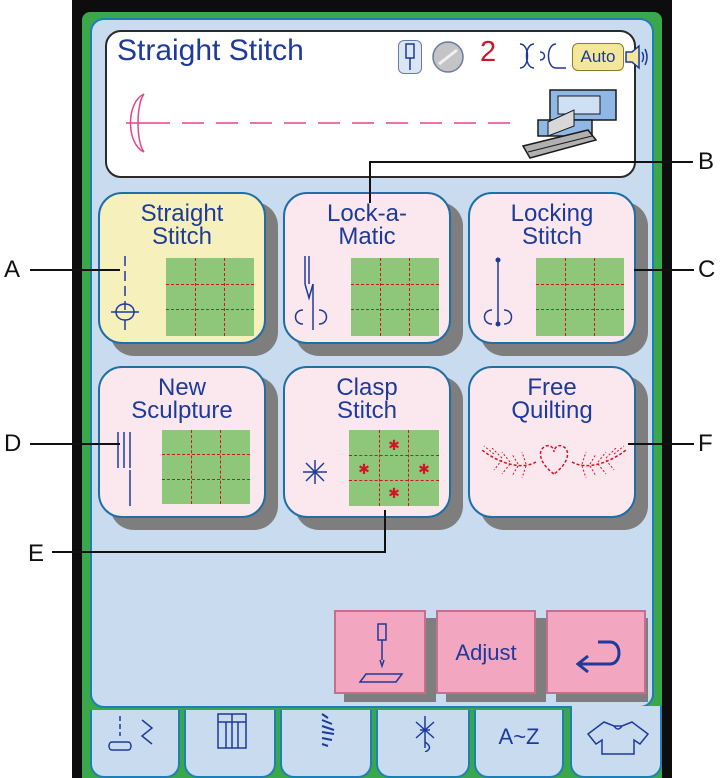  Describe the element at coordinates (328, 730) in the screenshot. I see `satin-stitch-icon` at that location.